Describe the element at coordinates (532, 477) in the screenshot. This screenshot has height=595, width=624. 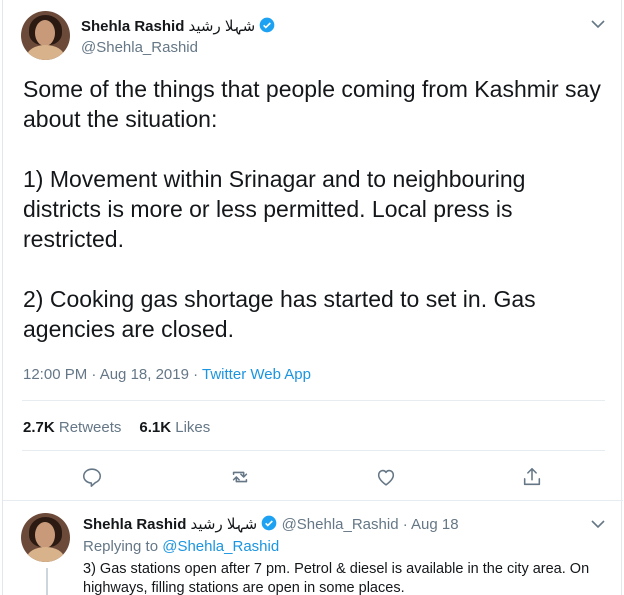
I see `share-icon` at that location.